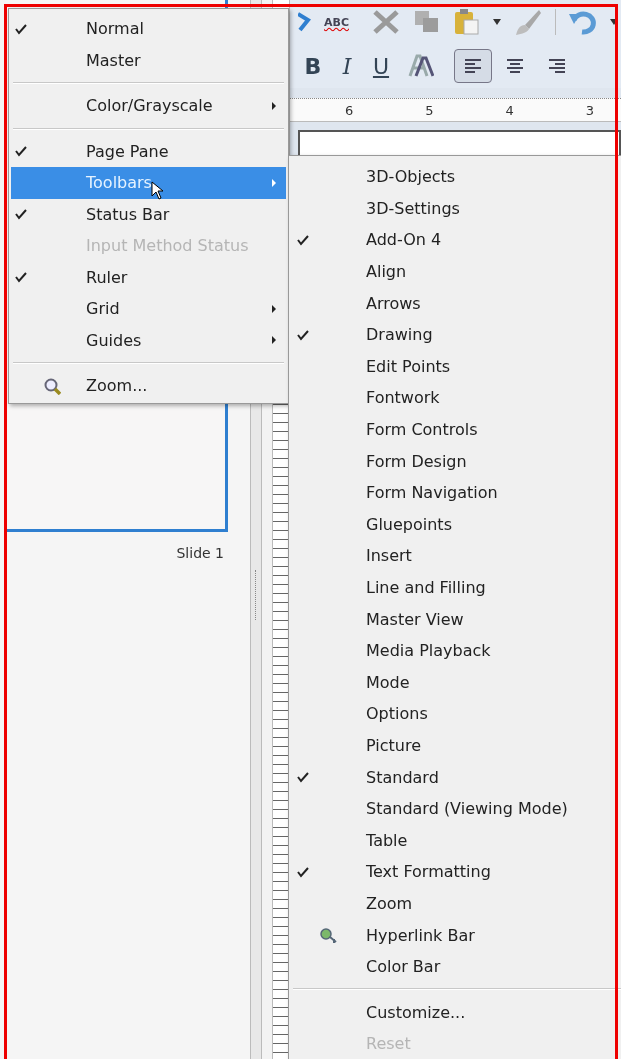 Image resolution: width=621 pixels, height=1059 pixels. What do you see at coordinates (427, 22) in the screenshot?
I see `copy-icon` at bounding box center [427, 22].